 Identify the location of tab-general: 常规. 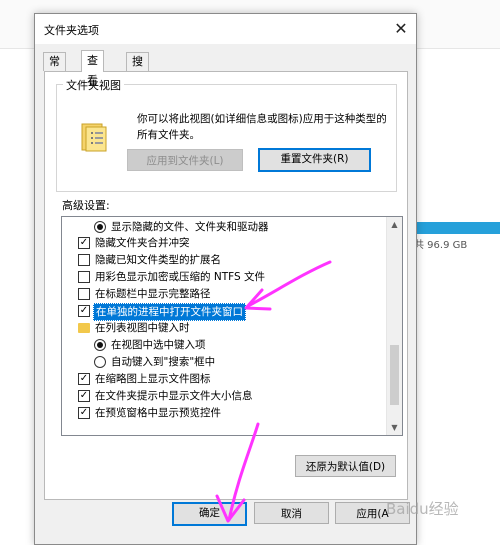
(54, 69).